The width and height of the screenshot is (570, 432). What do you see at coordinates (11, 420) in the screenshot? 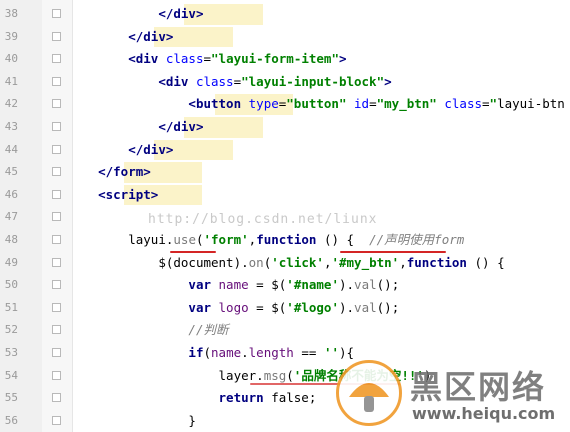
I see `line-number: 56` at bounding box center [11, 420].